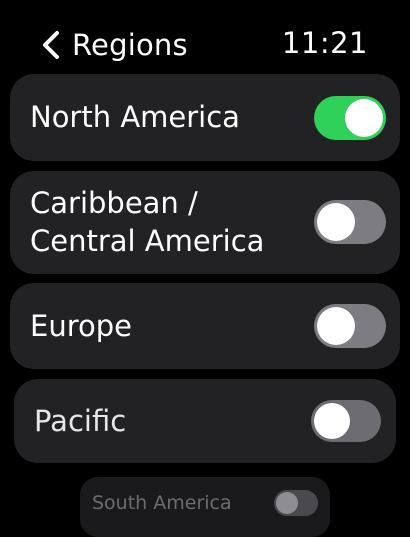  Describe the element at coordinates (162, 503) in the screenshot. I see `region-label: South America` at that location.